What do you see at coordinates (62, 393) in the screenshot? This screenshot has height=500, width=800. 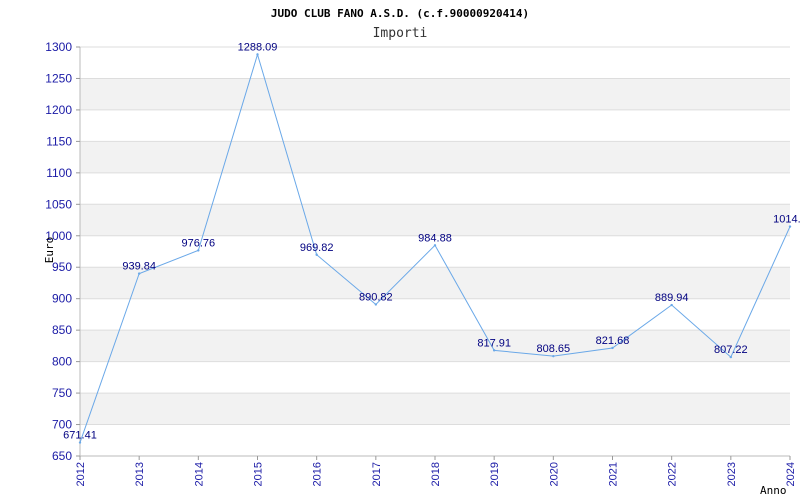 I see `y-tick-label: 750` at bounding box center [62, 393].